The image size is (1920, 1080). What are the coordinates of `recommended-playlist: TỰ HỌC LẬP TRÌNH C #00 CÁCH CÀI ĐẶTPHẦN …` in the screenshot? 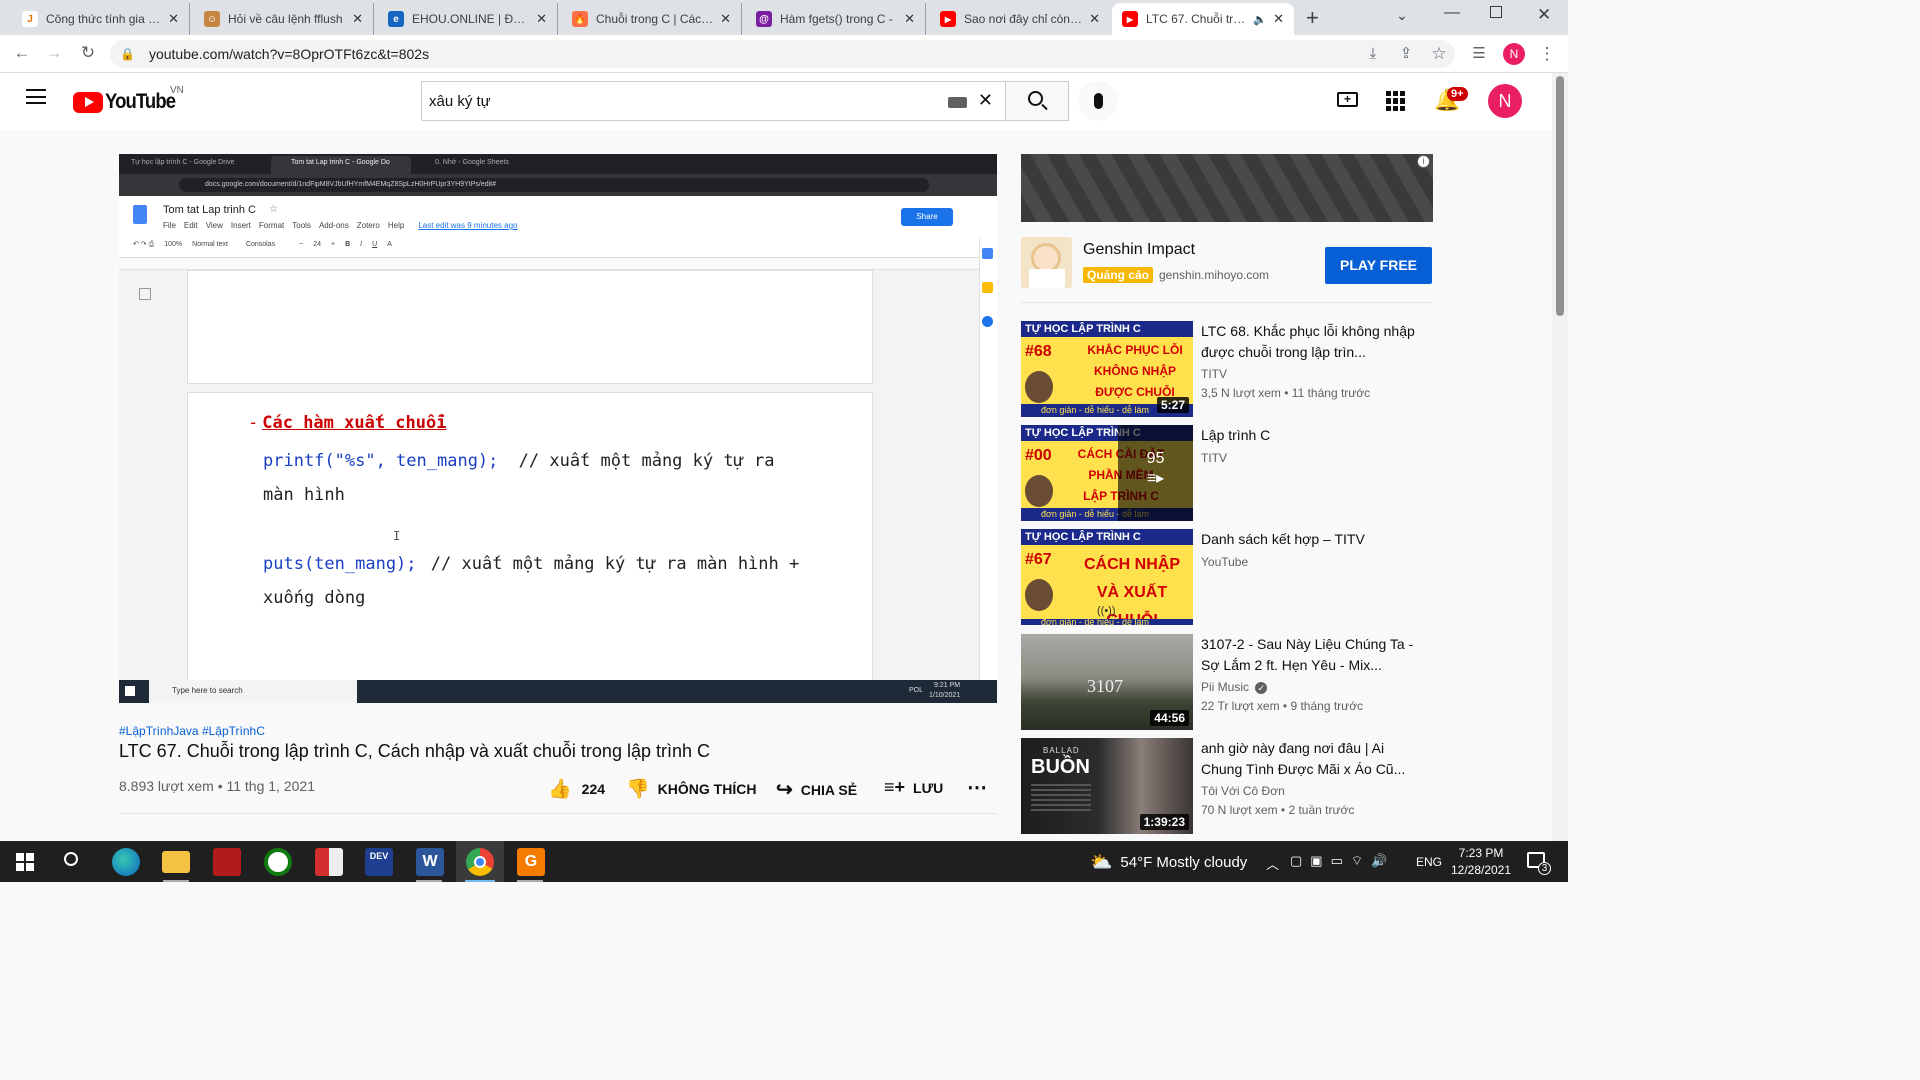 It's located at (1227, 473).